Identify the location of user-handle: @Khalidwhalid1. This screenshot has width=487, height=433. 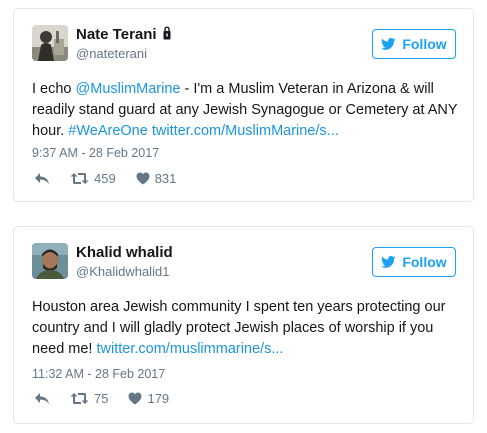
(122, 271).